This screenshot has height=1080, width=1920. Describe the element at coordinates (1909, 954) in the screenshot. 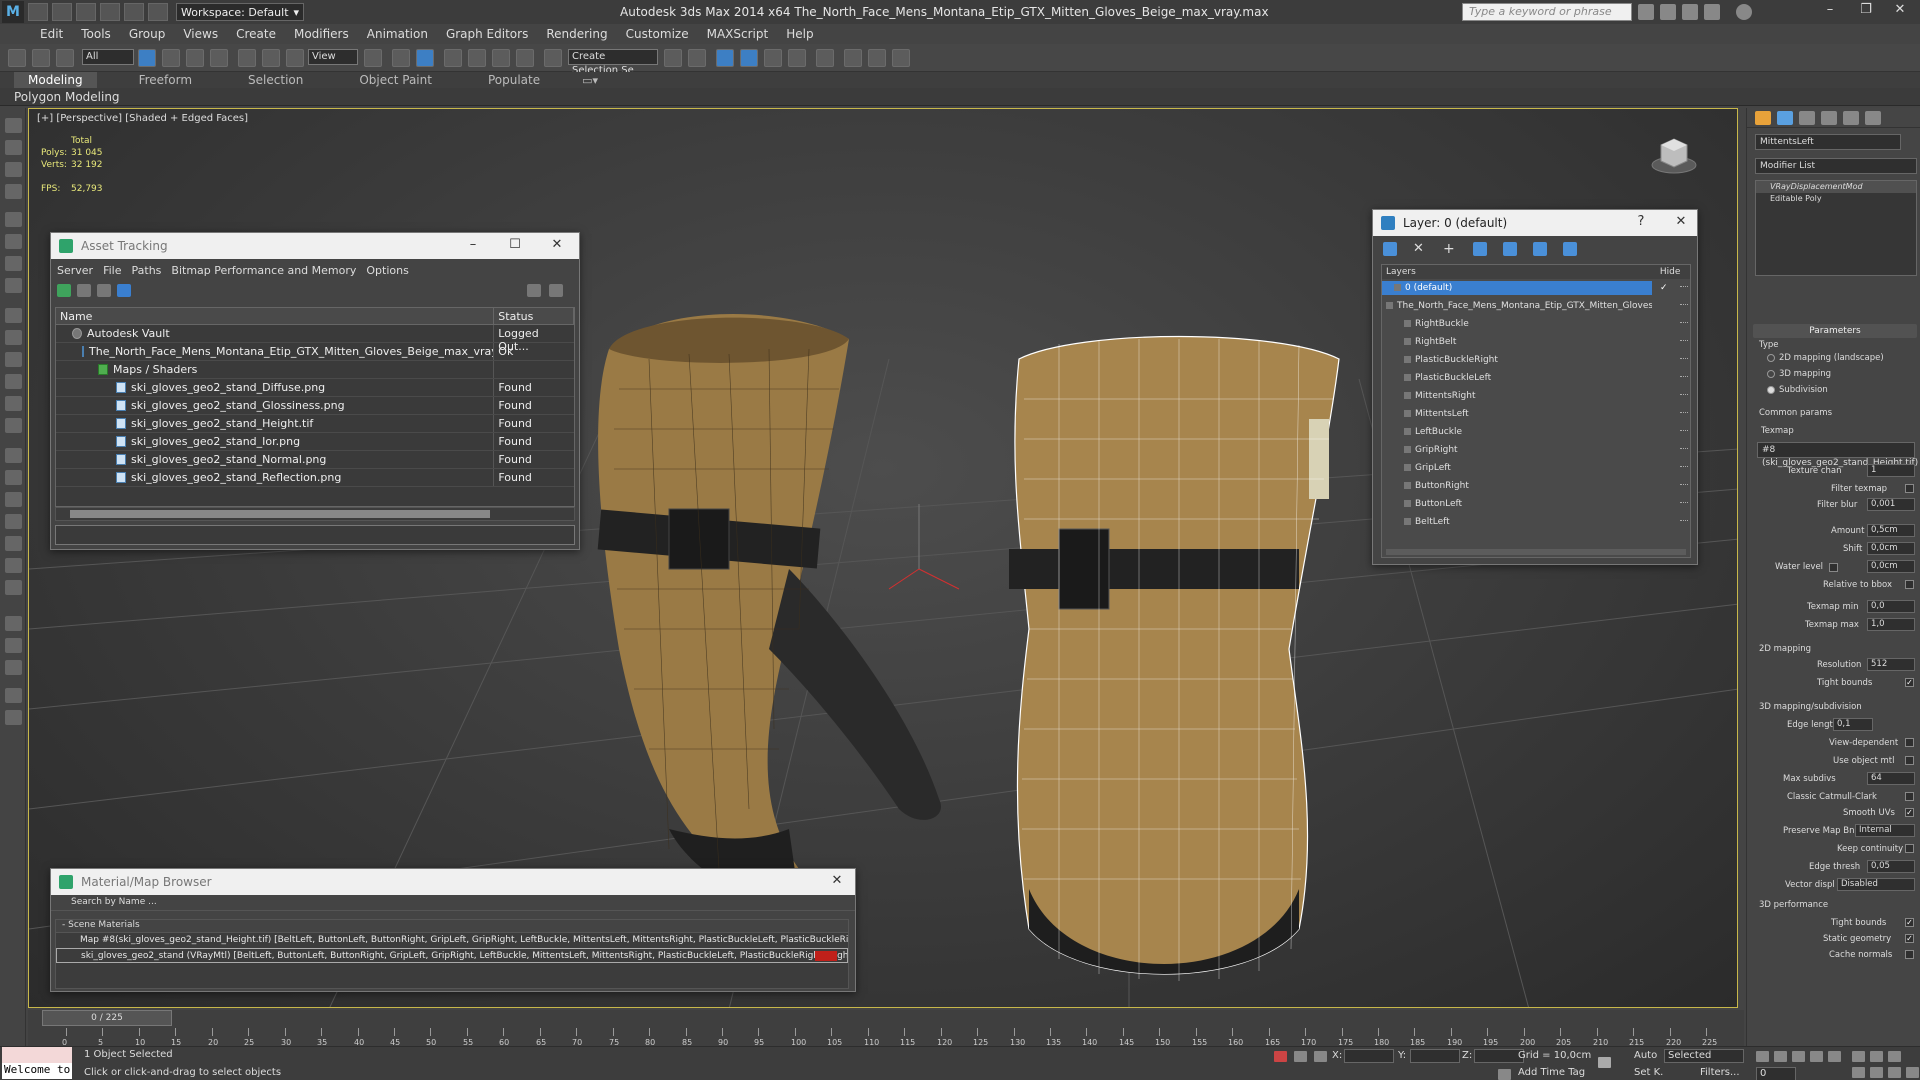

I see `cache-normals-checkbox` at that location.